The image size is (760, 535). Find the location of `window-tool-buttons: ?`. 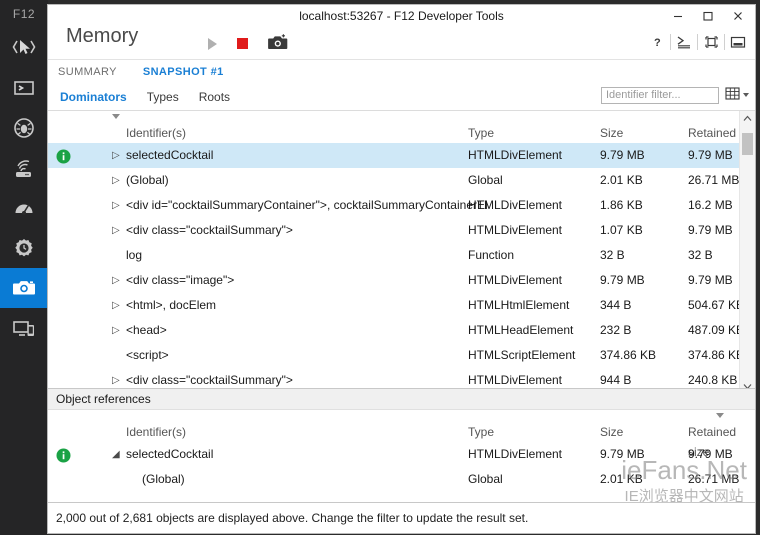

window-tool-buttons: ? is located at coordinates (697, 42).